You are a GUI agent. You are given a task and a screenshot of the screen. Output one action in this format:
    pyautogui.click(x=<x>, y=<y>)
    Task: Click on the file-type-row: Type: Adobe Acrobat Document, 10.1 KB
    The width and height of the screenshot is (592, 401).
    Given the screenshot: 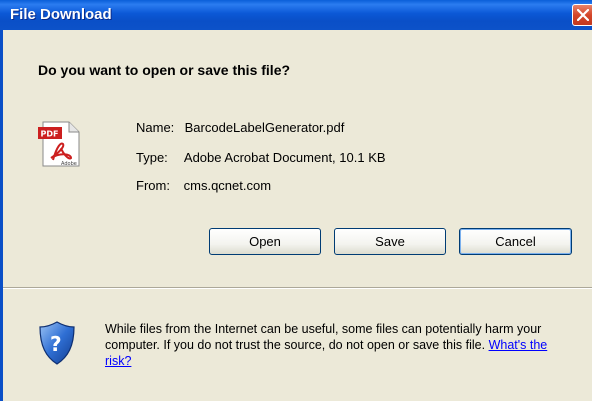 What is the action you would take?
    pyautogui.click(x=261, y=157)
    